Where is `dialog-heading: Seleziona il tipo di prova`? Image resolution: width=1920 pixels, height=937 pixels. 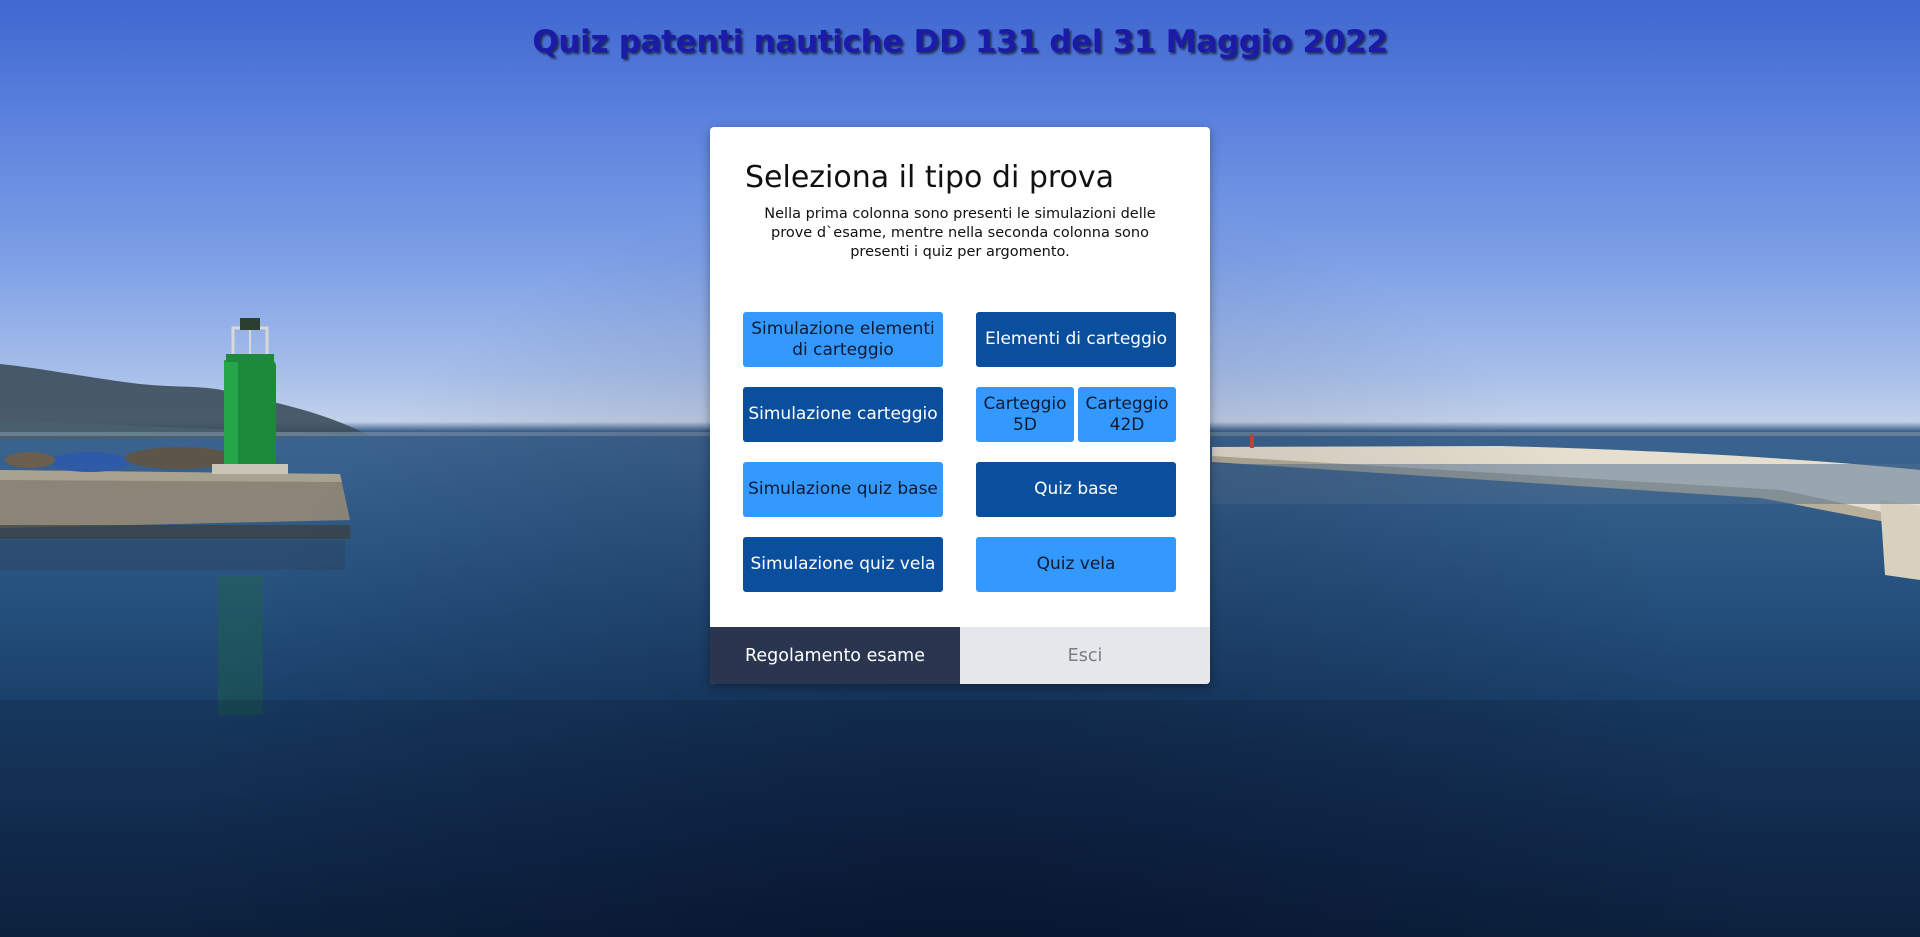
dialog-heading: Seleziona il tipo di prova is located at coordinates (930, 177).